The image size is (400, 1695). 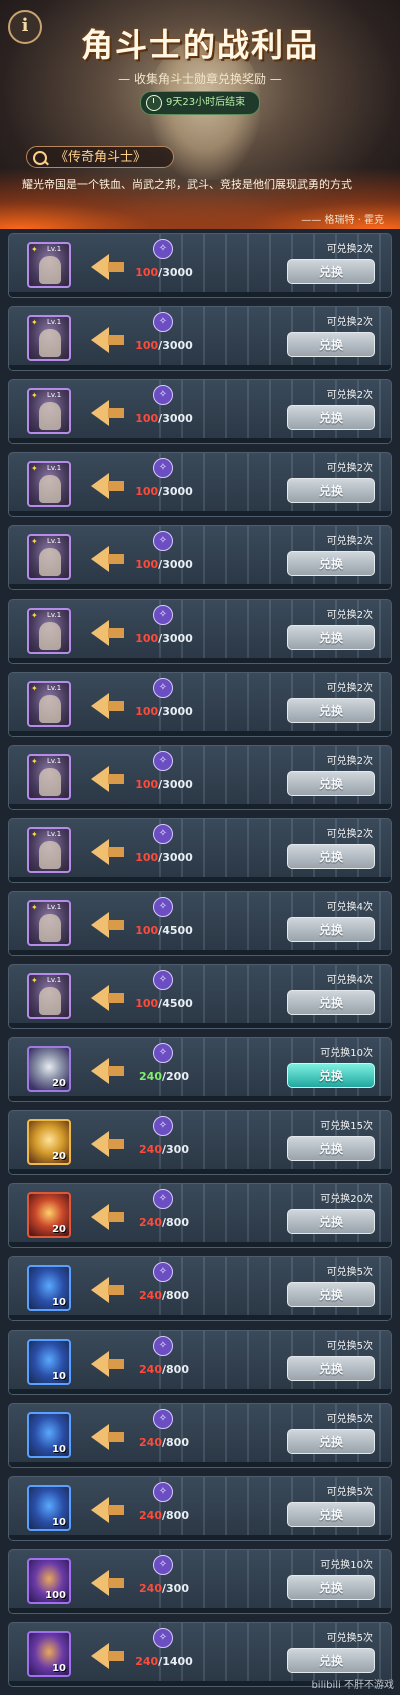 I want to click on reward-item-icon: 100, so click(x=49, y=1581).